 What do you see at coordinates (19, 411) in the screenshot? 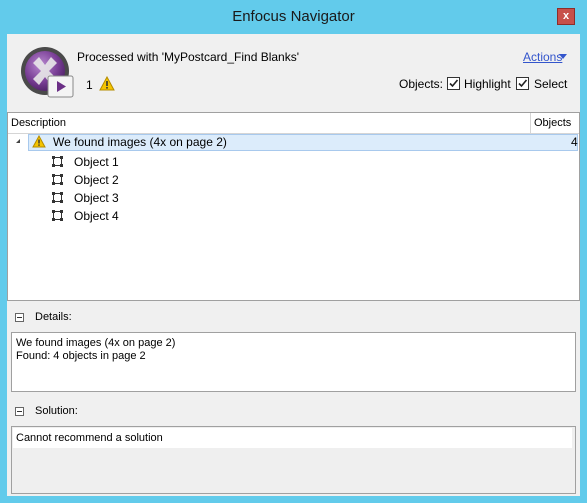
I see `solution-collapse-toggle` at bounding box center [19, 411].